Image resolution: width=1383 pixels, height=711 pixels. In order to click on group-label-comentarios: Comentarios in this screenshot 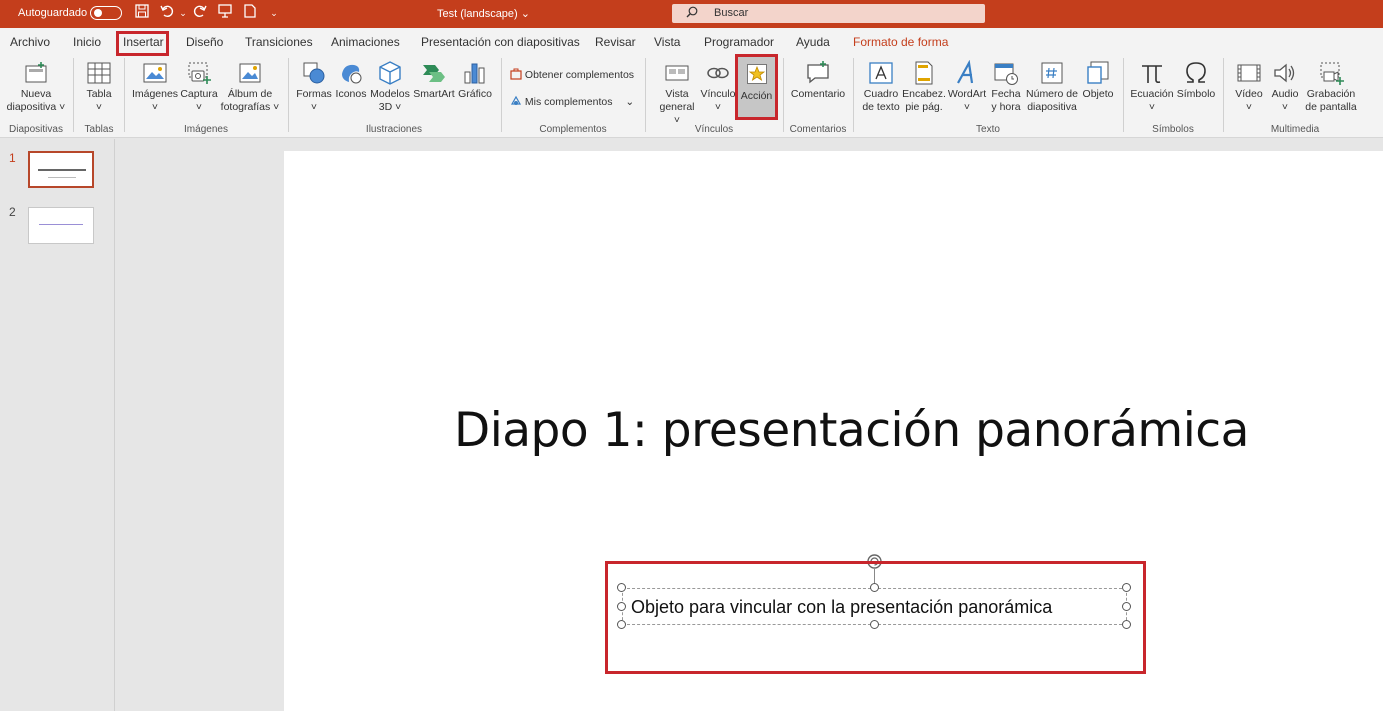, I will do `click(818, 129)`.